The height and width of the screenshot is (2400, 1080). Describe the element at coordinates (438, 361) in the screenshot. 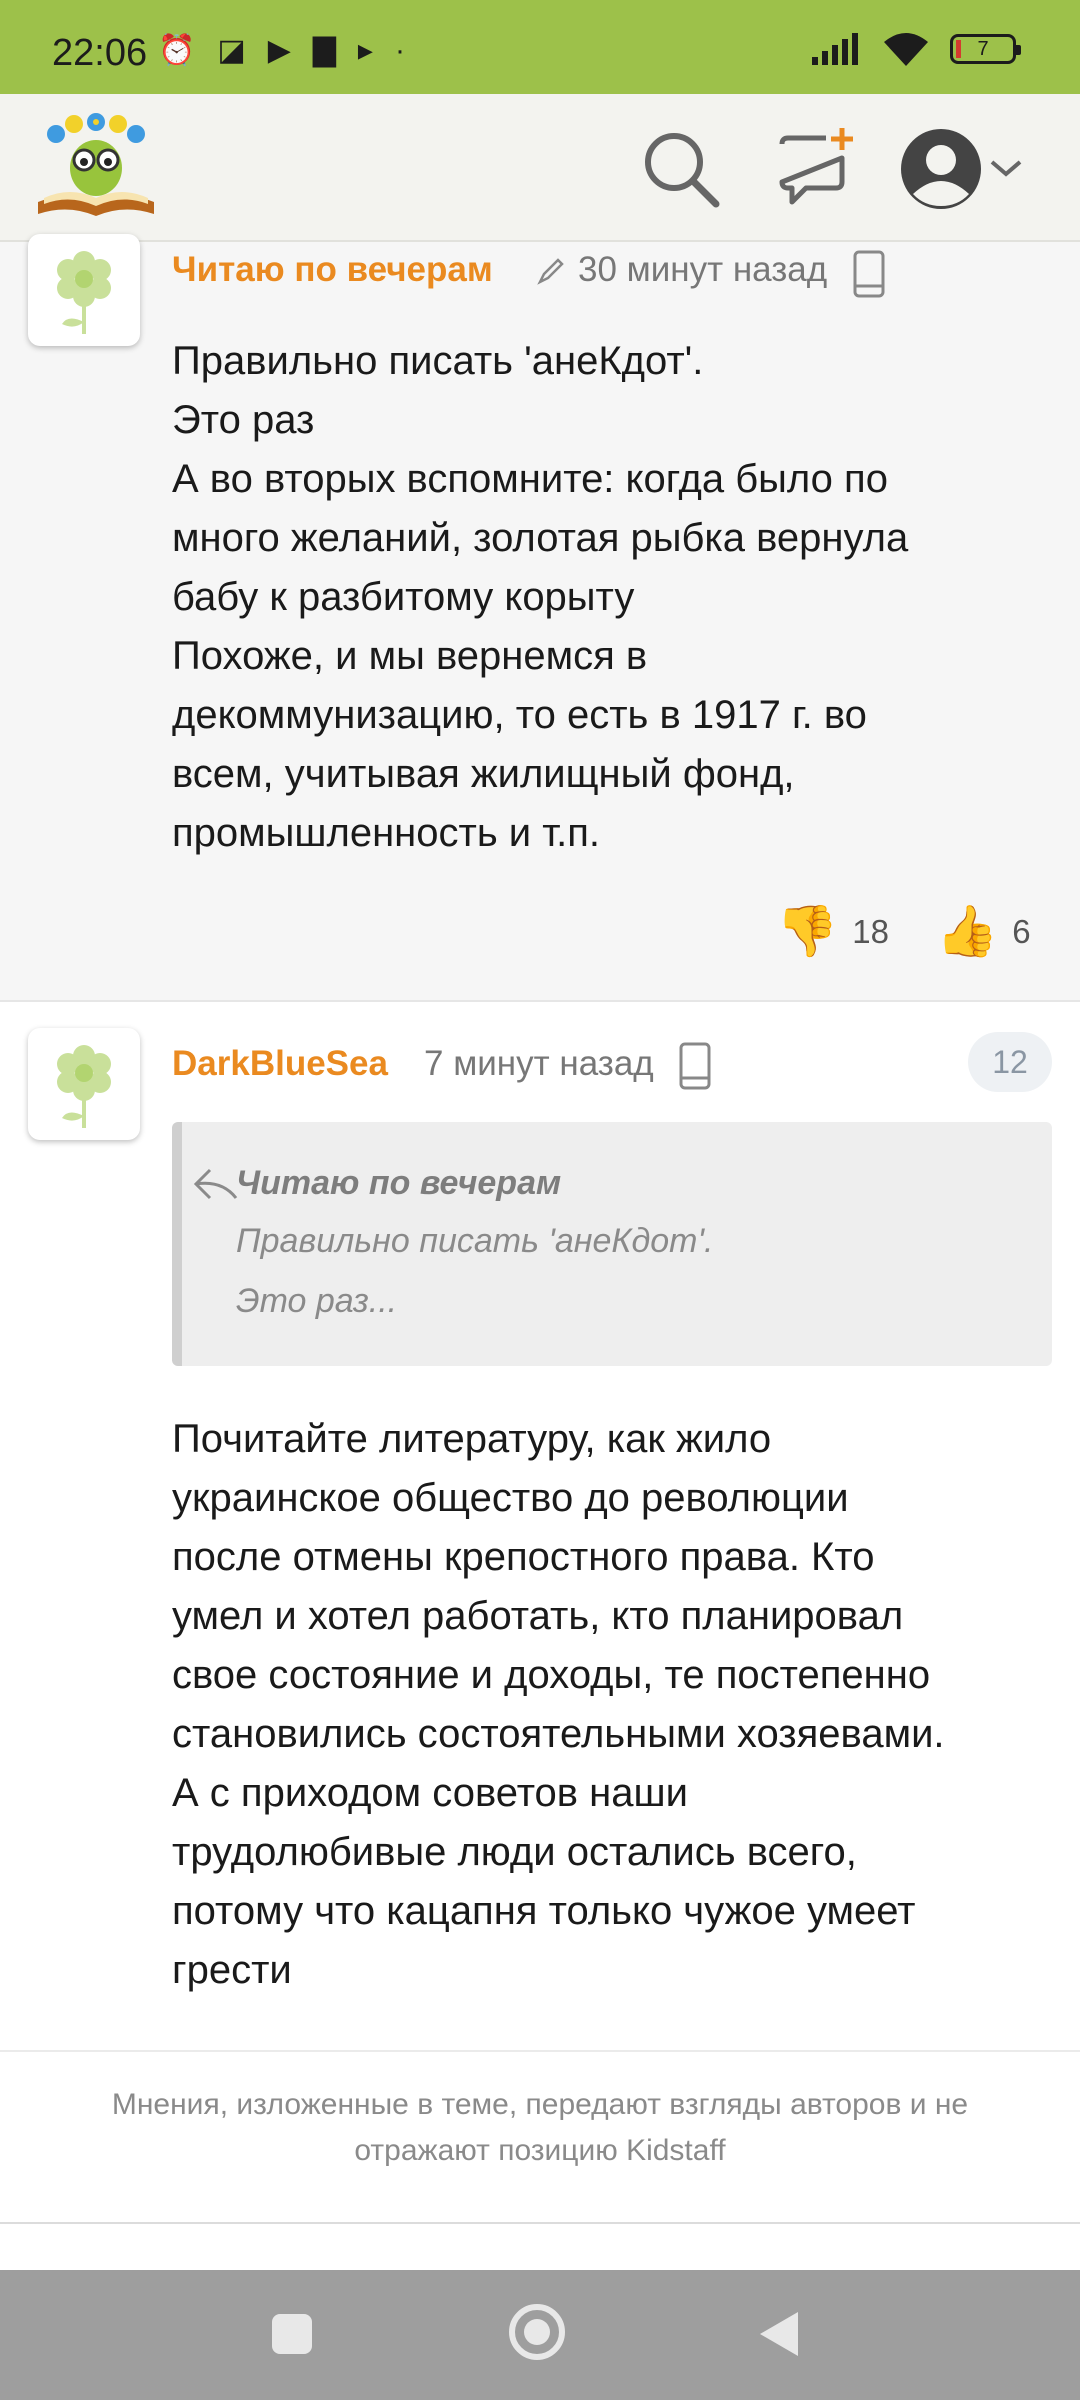

I see `comment-line: Правильно писать 'анеКдот'.` at that location.